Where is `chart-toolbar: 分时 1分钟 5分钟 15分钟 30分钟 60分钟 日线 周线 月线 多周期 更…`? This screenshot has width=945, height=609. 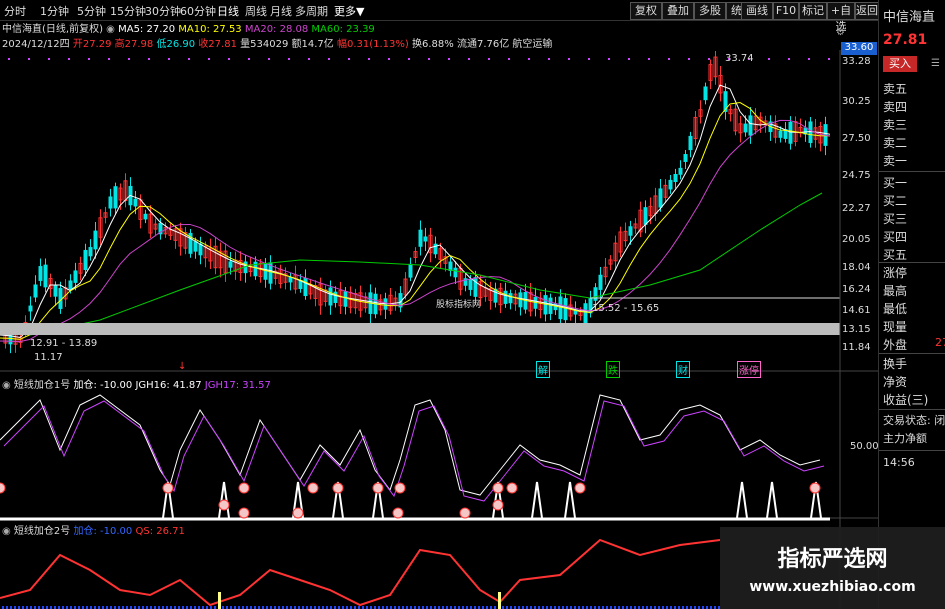 chart-toolbar: 分时 1分钟 5分钟 15分钟 30分钟 60分钟 日线 周线 月线 多周期 更… is located at coordinates (439, 16).